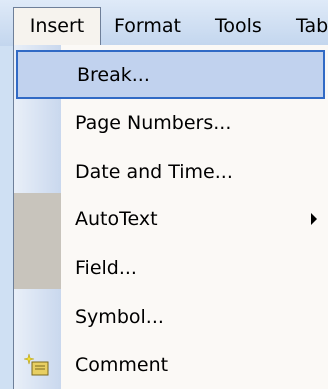  What do you see at coordinates (171, 364) in the screenshot?
I see `menu-item-comment: Comment` at bounding box center [171, 364].